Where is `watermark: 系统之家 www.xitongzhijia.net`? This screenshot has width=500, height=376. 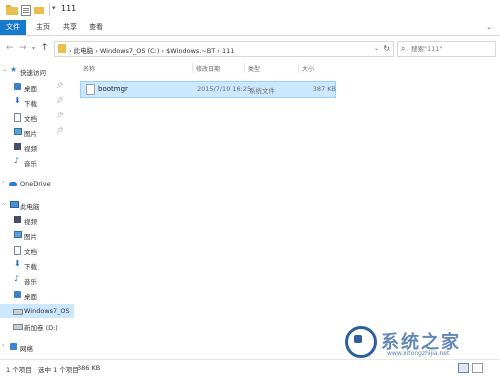
watermark: 系统之家 www.xitongzhijia.net is located at coordinates (420, 343).